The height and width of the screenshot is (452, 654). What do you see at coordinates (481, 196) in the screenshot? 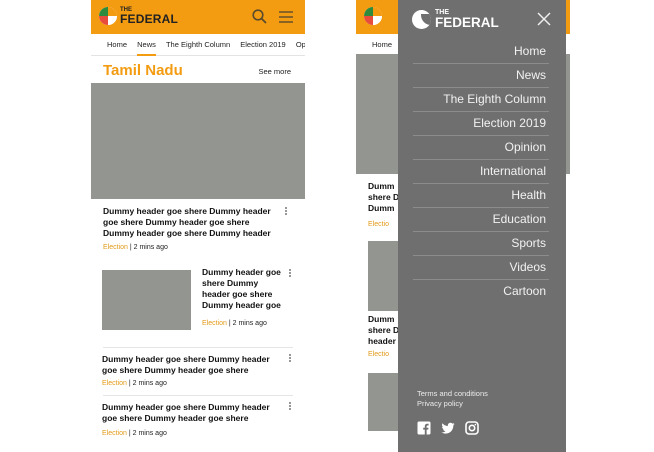
I see `menu-item-health: Health` at bounding box center [481, 196].